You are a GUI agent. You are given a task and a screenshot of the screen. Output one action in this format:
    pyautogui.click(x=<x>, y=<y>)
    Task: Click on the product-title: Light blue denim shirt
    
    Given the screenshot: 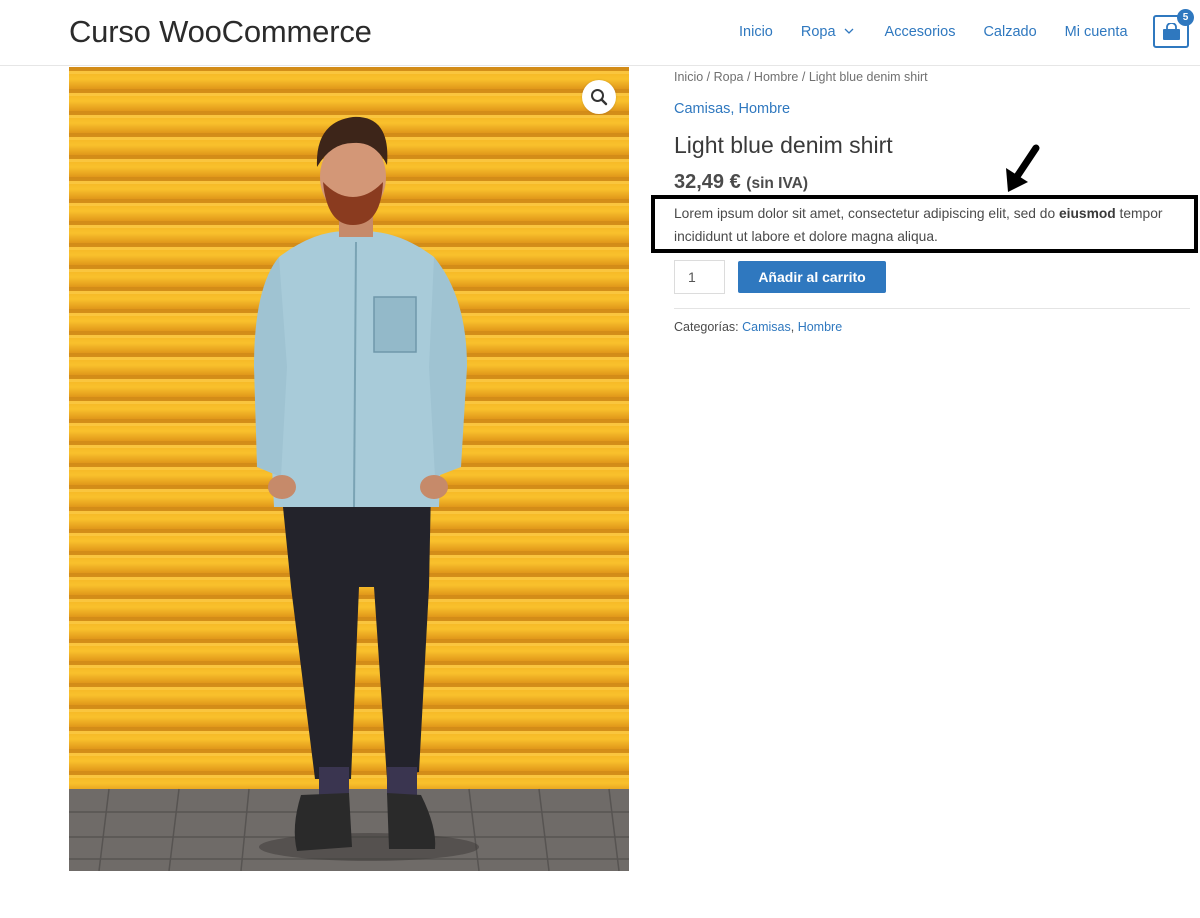 What is the action you would take?
    pyautogui.click(x=783, y=145)
    